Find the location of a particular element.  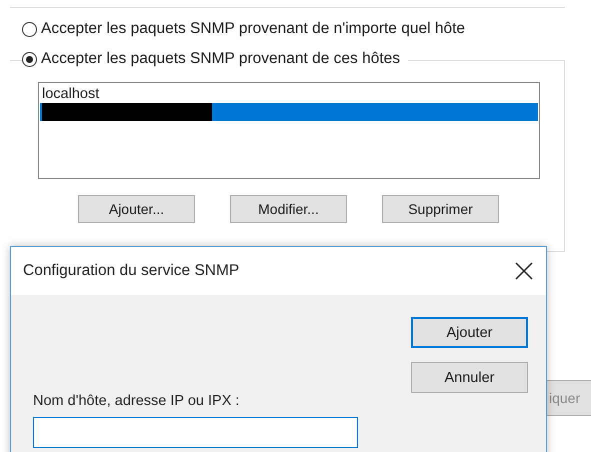

dialog-title: Configuration du service SNMP is located at coordinates (131, 271).